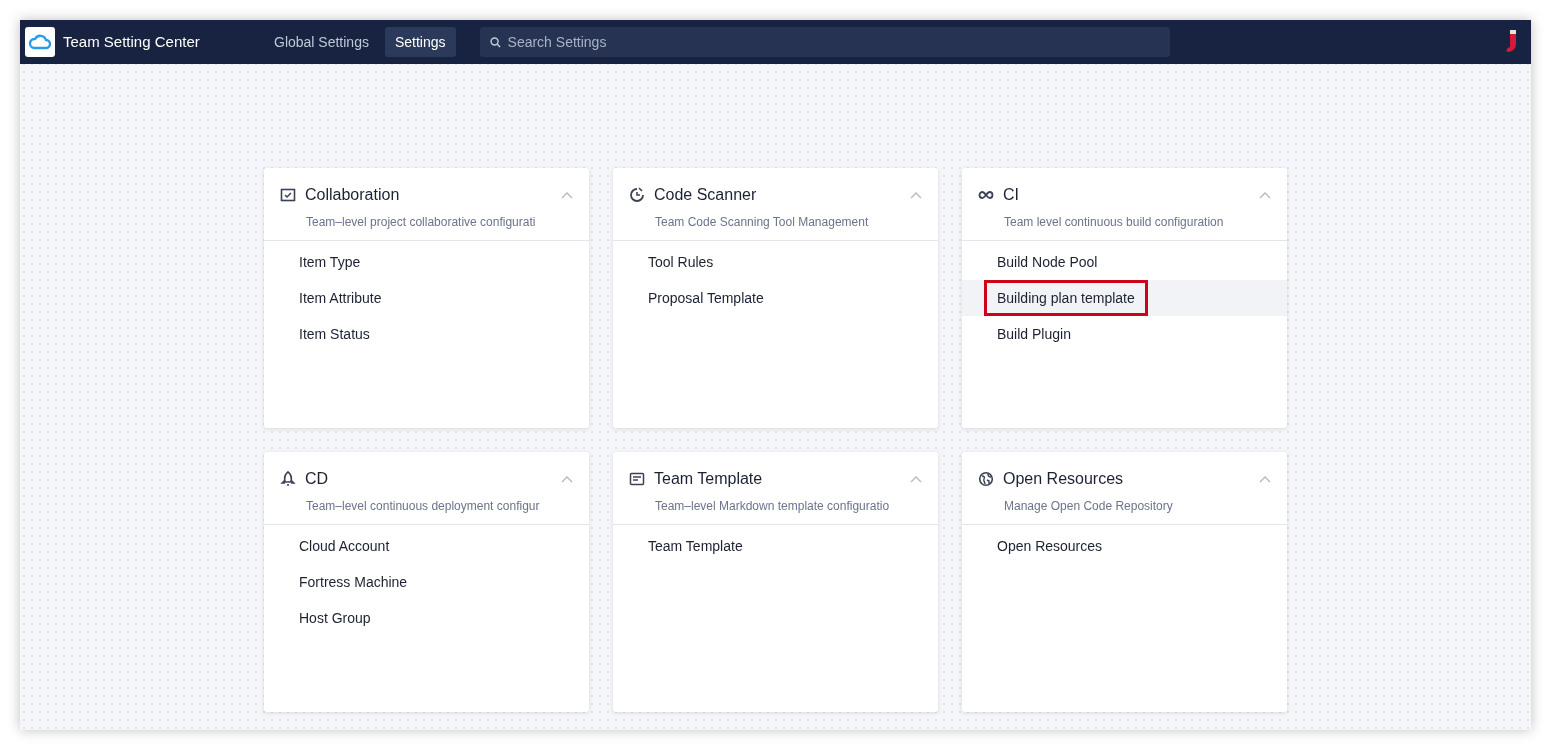  What do you see at coordinates (695, 546) in the screenshot?
I see `settings-link: Team Template` at bounding box center [695, 546].